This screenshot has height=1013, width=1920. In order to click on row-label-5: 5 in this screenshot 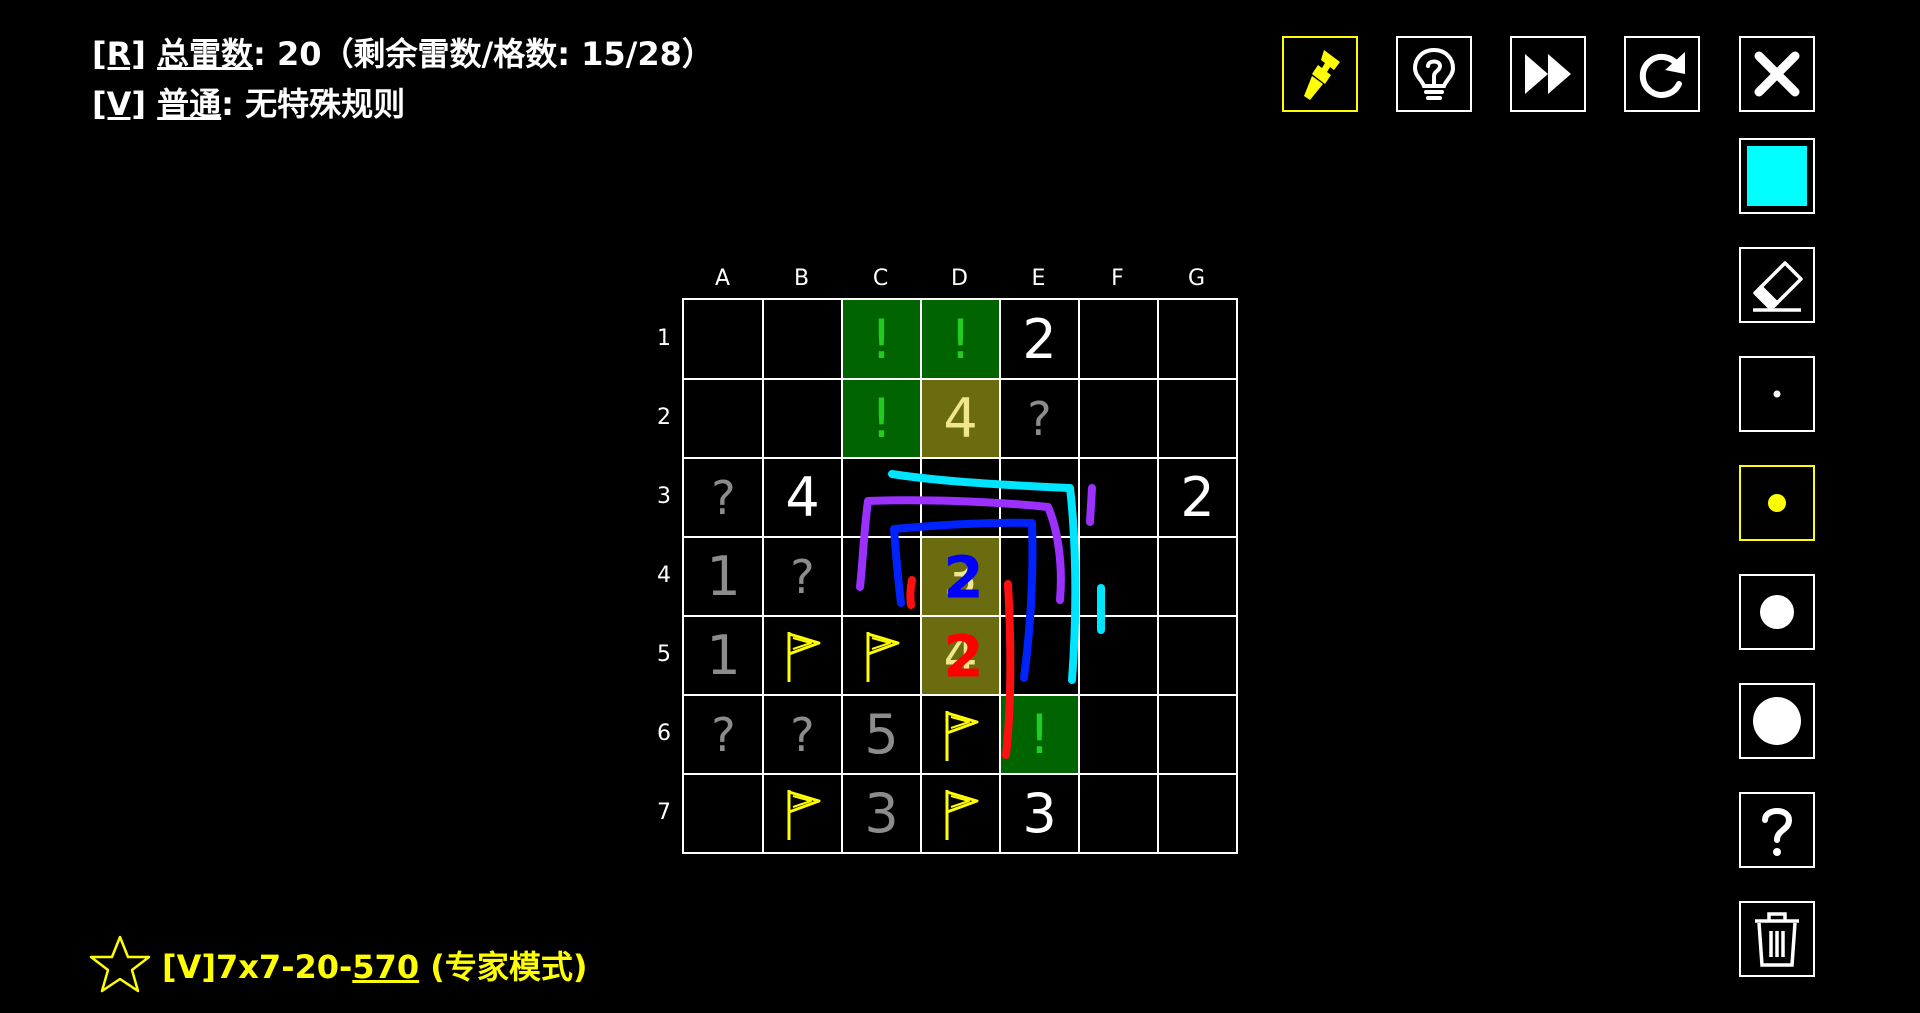, I will do `click(664, 654)`.